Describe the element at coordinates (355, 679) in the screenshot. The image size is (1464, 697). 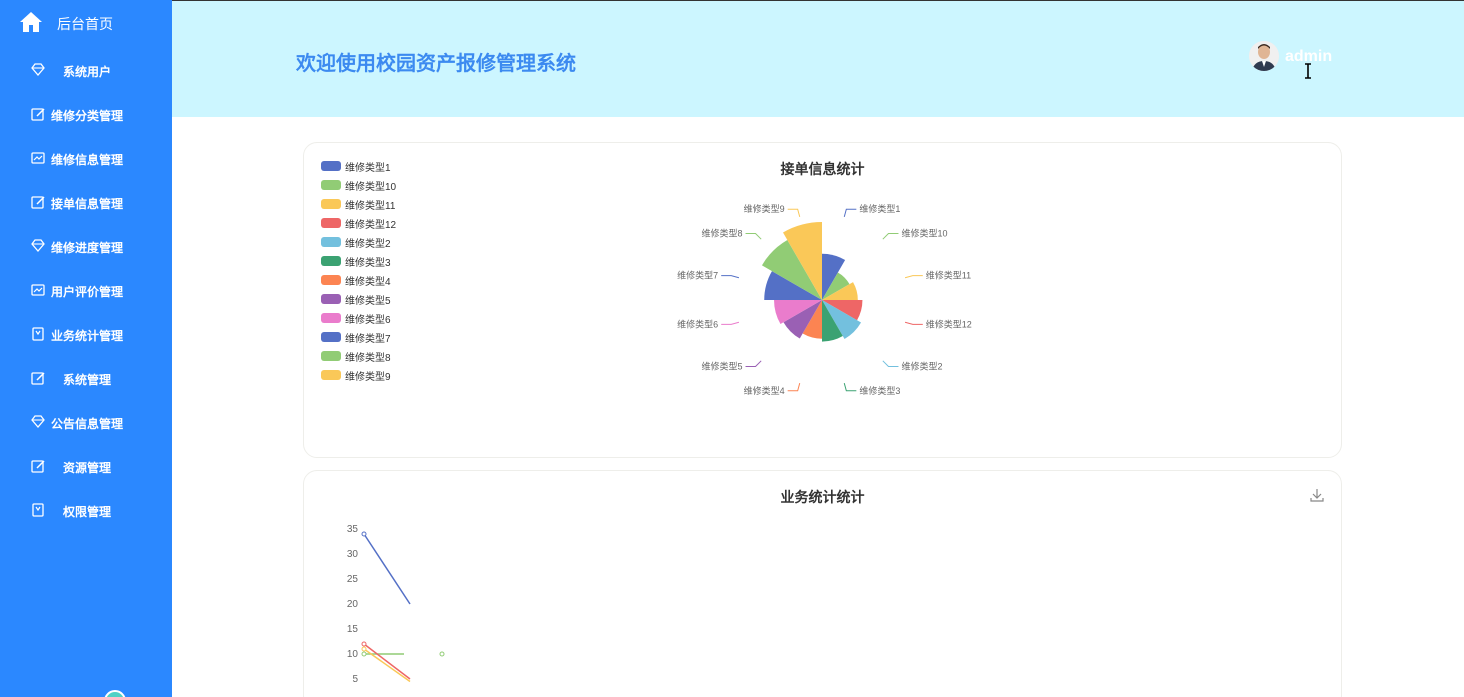
I see `y-tick-label: 5` at that location.